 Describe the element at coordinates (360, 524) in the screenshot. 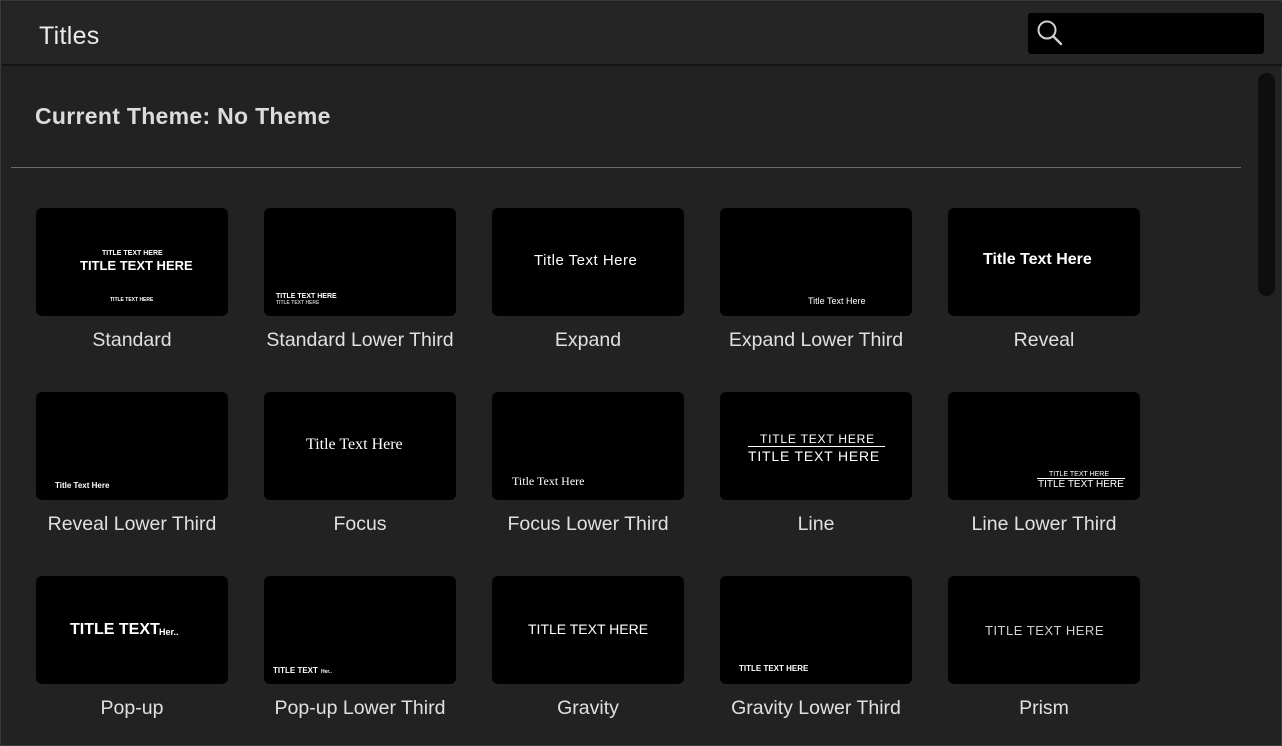

I see `title-label: Focus` at that location.